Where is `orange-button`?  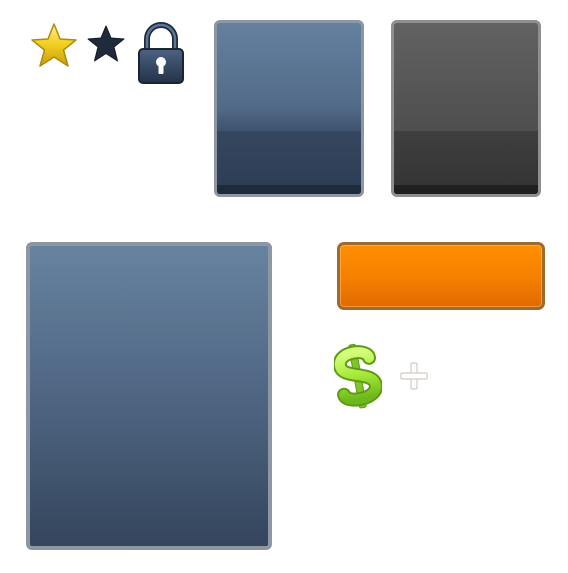 orange-button is located at coordinates (441, 276).